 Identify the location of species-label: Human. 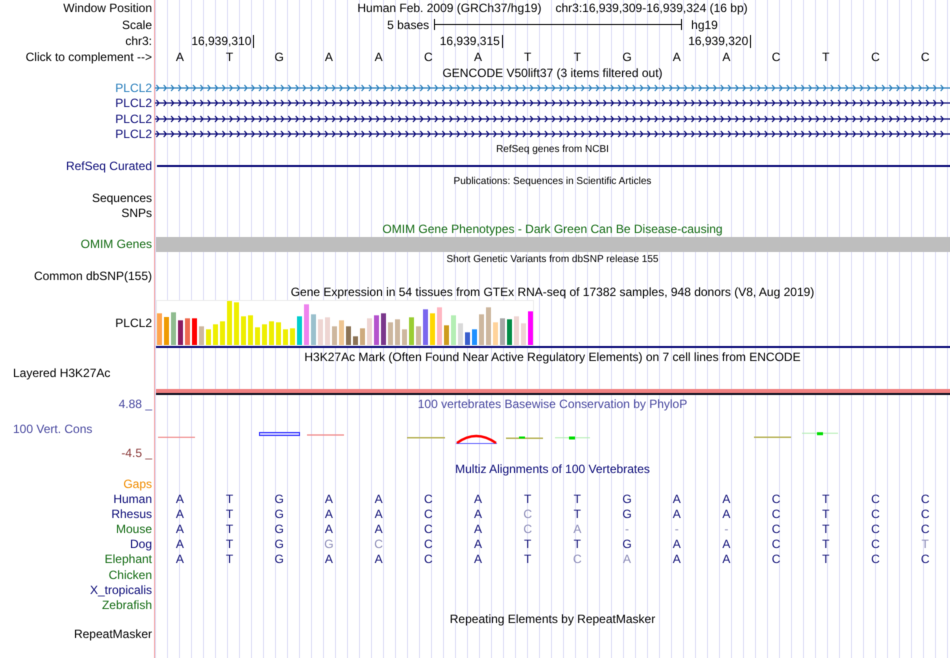
(132, 499).